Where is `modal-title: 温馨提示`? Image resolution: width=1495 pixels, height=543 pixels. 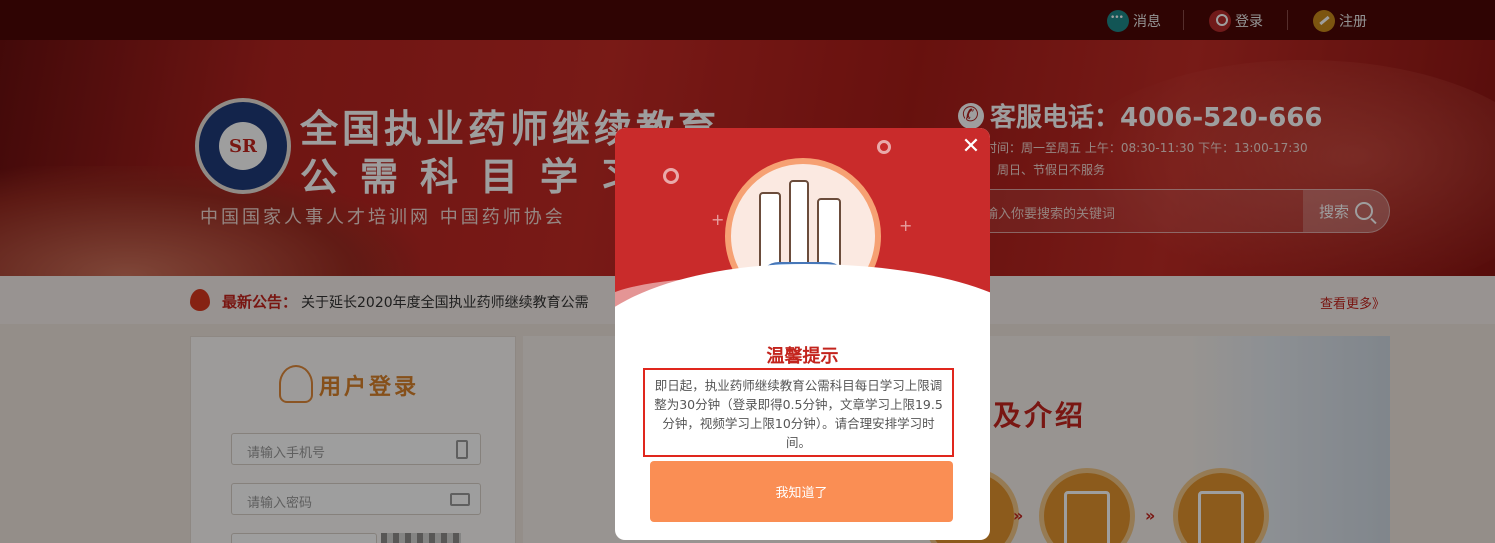
modal-title: 温馨提示 is located at coordinates (802, 356).